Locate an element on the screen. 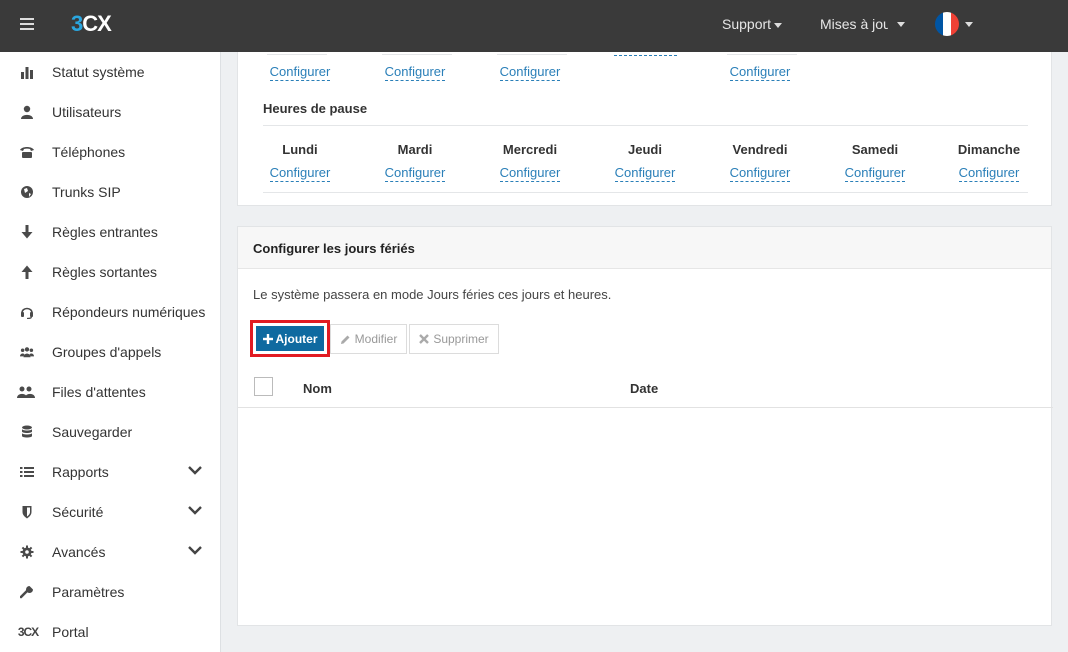 The width and height of the screenshot is (1068, 652). logo-cx: CX is located at coordinates (97, 23).